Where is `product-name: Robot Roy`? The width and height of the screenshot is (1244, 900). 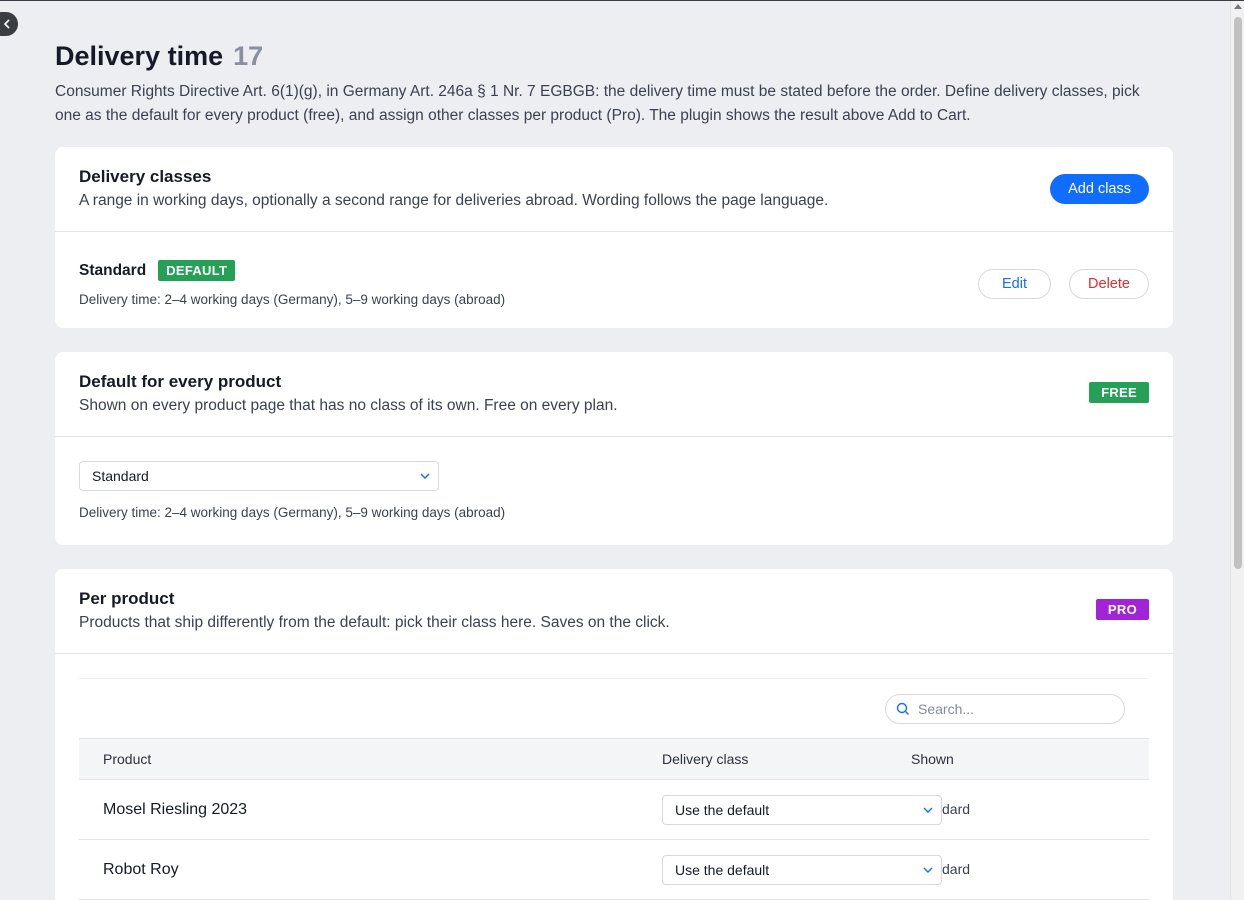
product-name: Robot Roy is located at coordinates (141, 869).